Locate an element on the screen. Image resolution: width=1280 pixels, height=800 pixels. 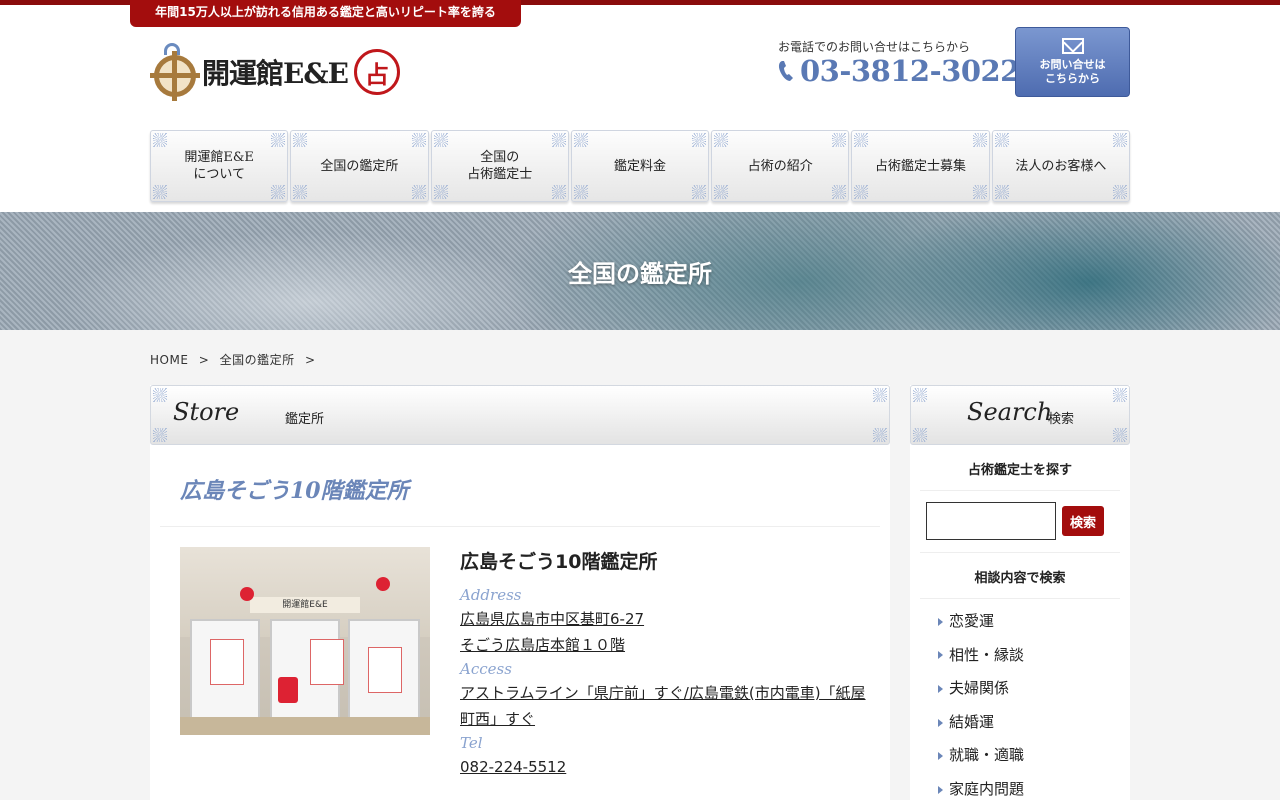
store-name: 広島そごう10階鑑定所 is located at coordinates (559, 562).